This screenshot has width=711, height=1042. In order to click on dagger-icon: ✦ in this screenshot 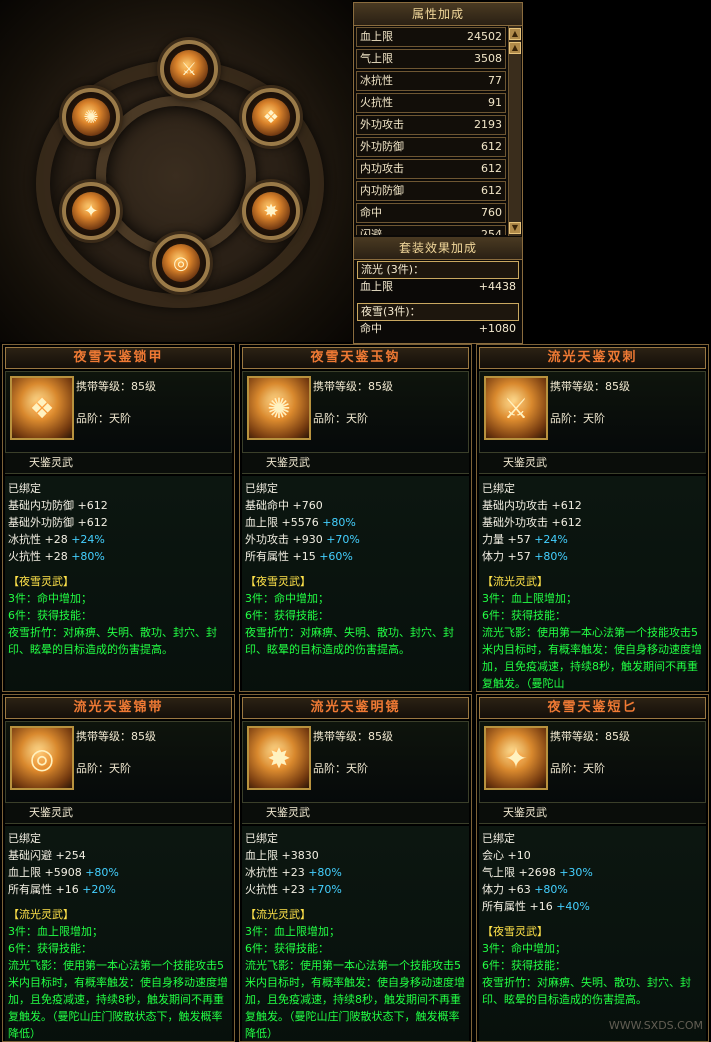, I will do `click(91, 211)`.